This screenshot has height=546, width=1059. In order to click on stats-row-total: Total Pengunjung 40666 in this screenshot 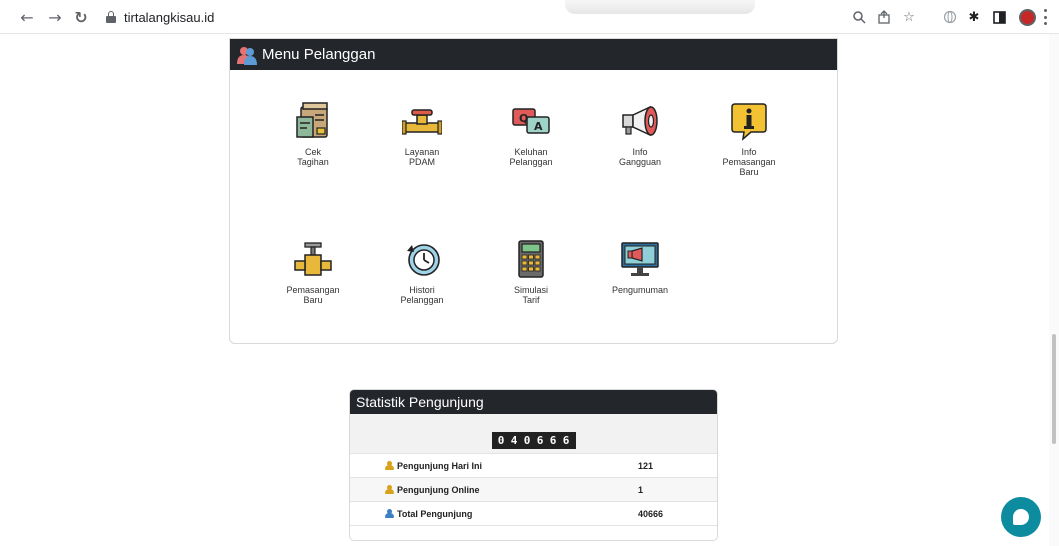, I will do `click(533, 514)`.